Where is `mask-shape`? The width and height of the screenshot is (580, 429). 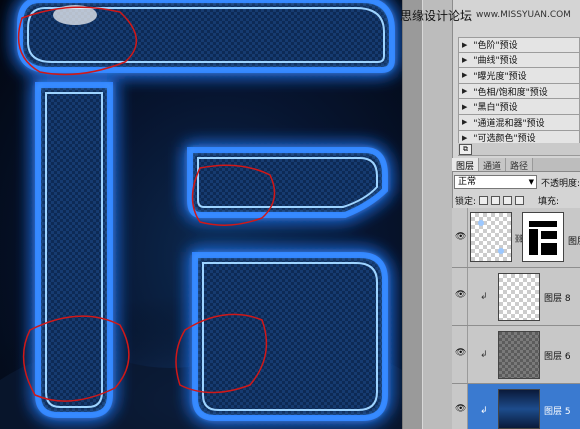 mask-shape is located at coordinates (543, 238).